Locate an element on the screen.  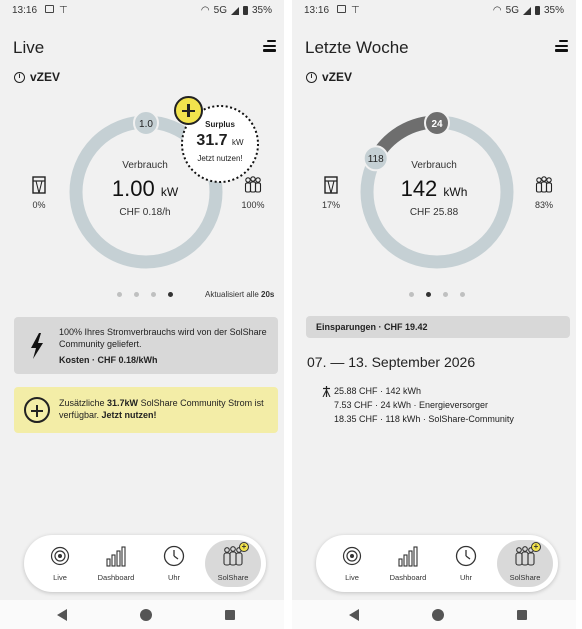
community-share-value: 100% is located at coordinates (253, 205).